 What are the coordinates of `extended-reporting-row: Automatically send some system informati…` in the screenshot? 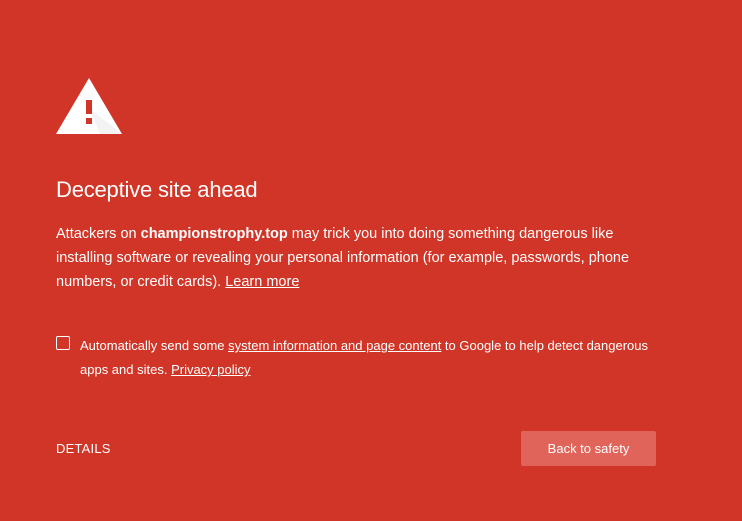 It's located at (356, 358).